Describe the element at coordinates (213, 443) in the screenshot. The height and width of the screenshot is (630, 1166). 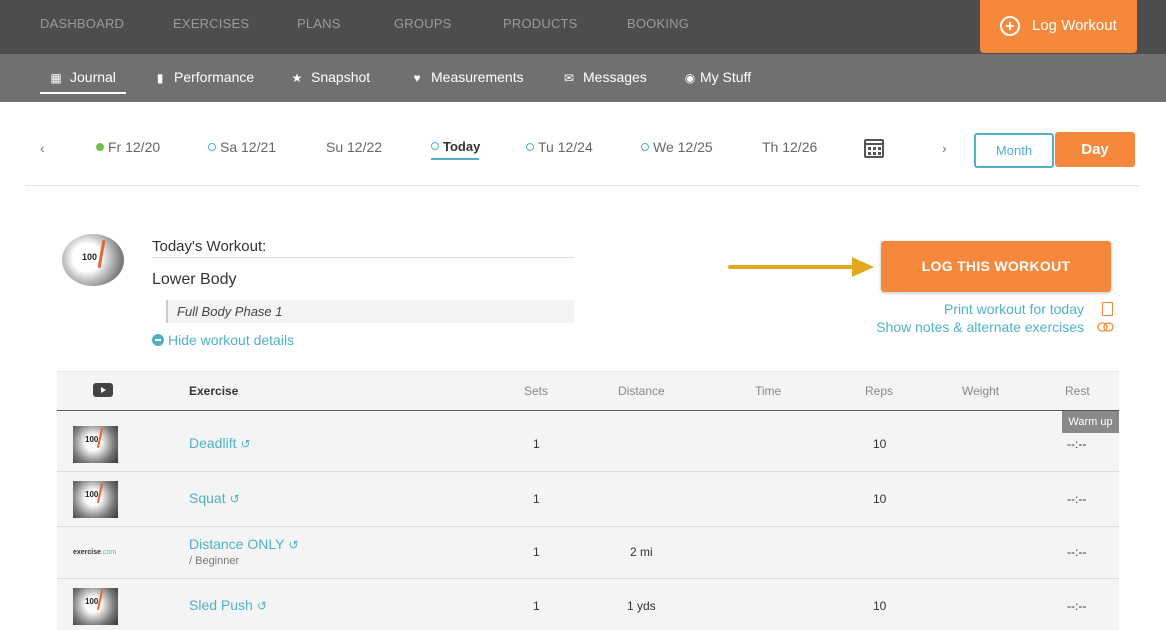
I see `exercise-name: Deadlift` at that location.